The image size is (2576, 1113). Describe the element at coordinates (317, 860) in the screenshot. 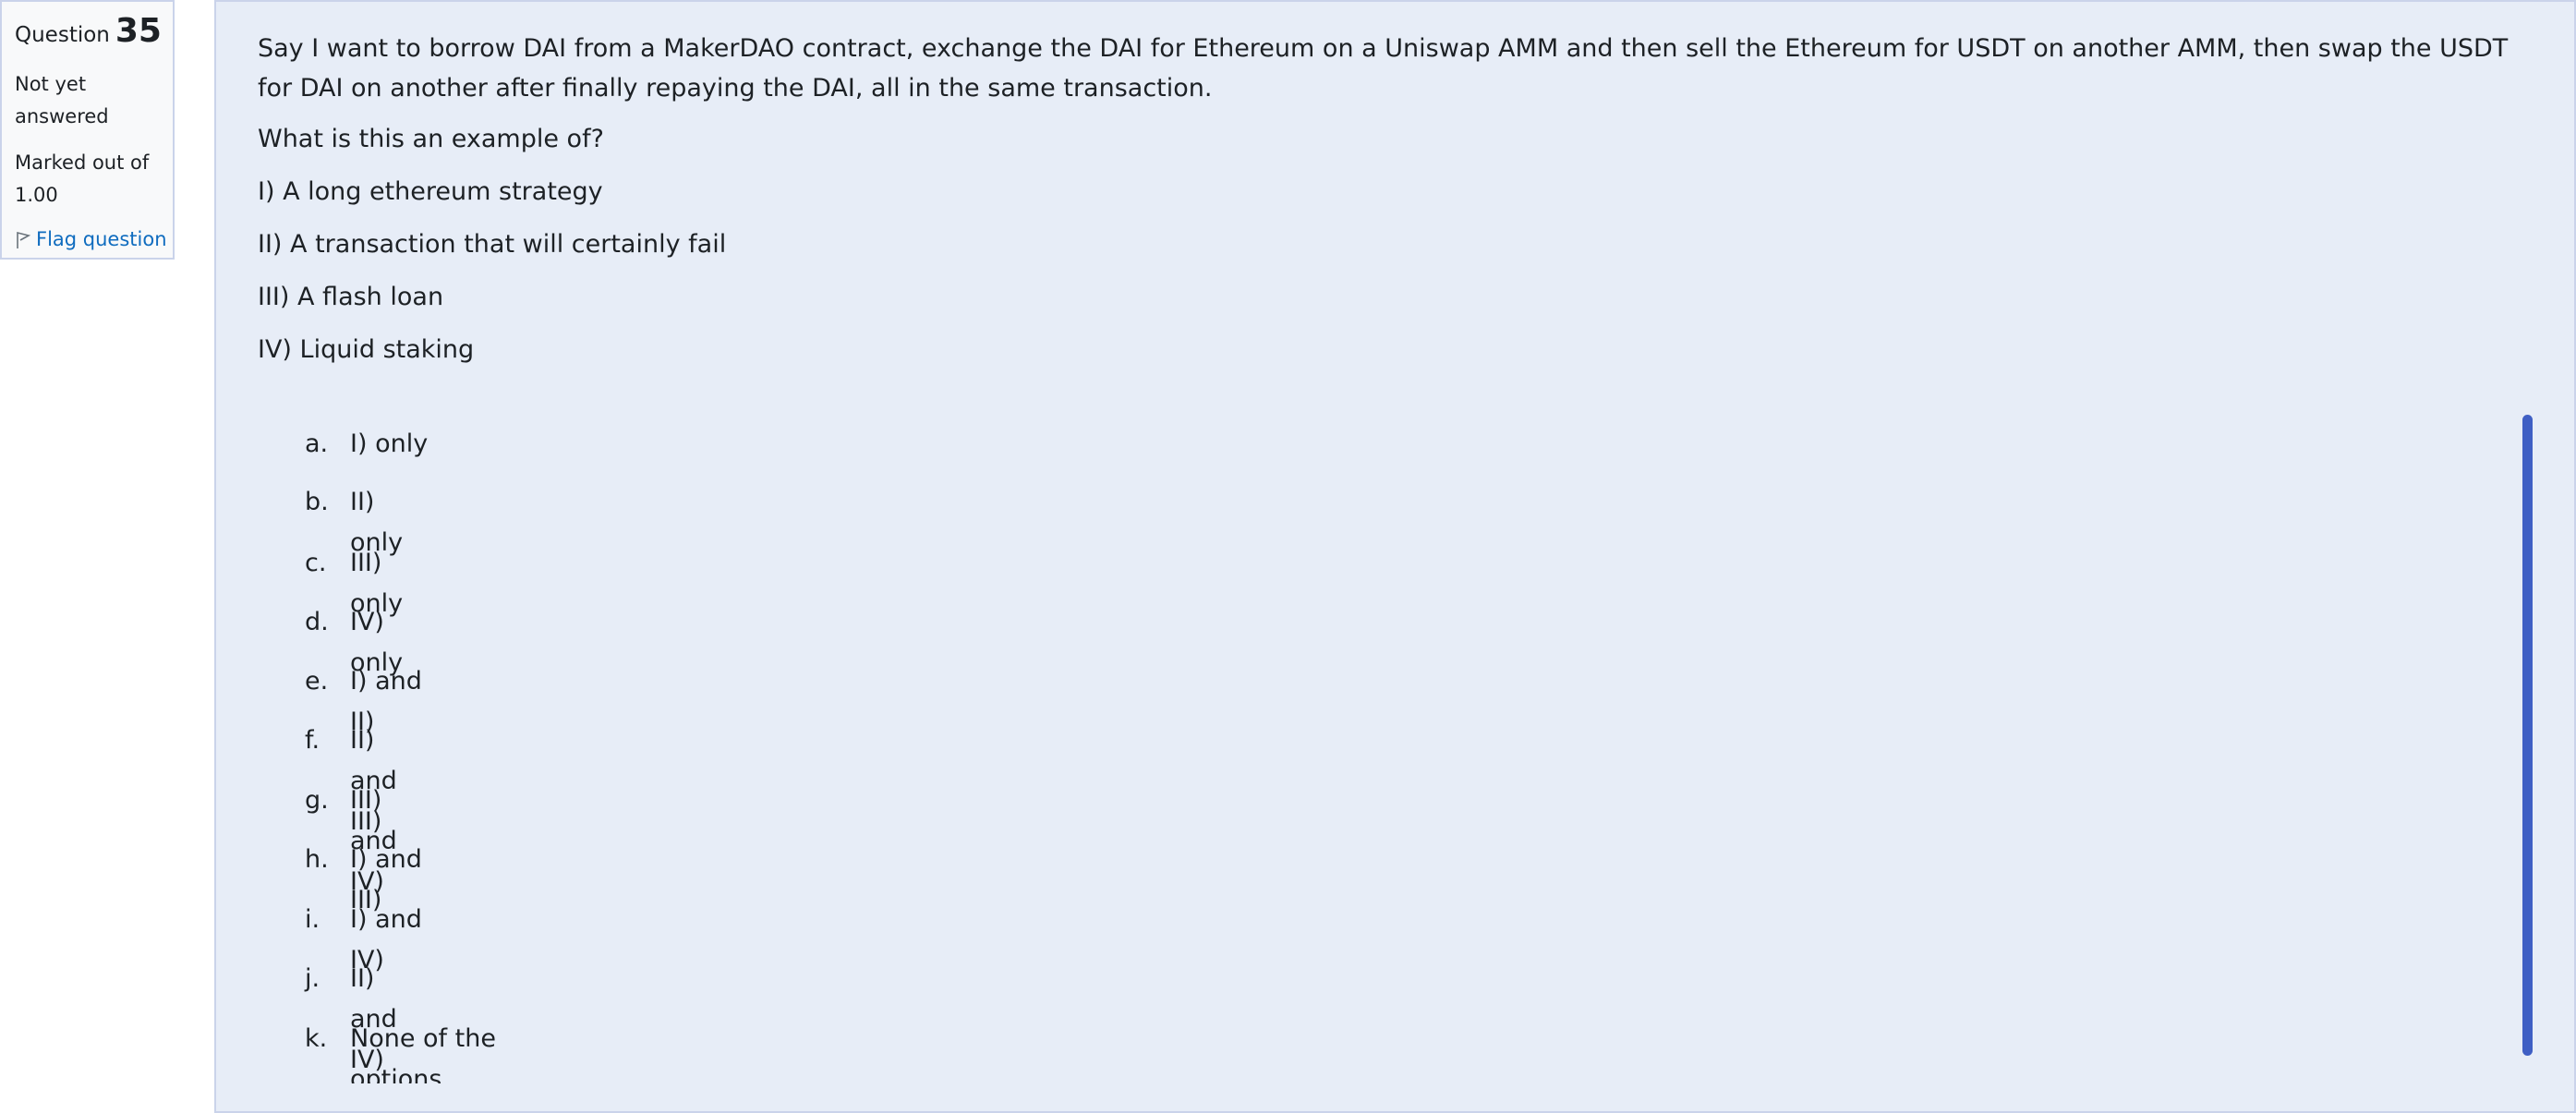

I see `answer-letter: h.` at that location.